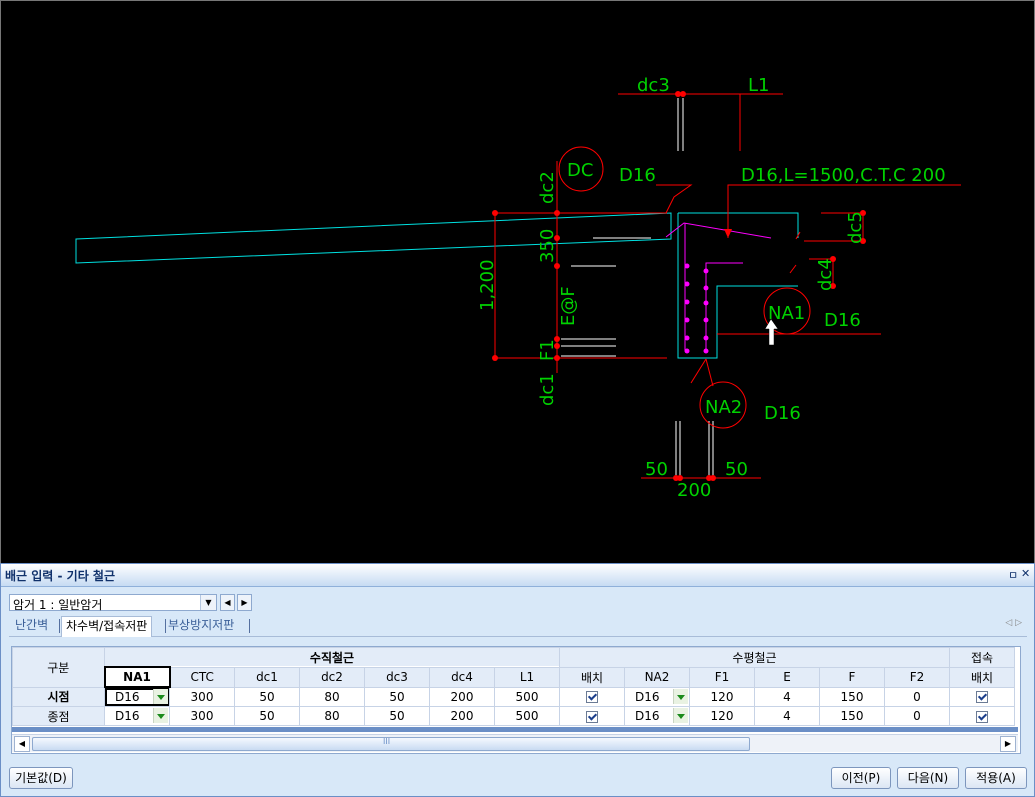 The height and width of the screenshot is (797, 1035). What do you see at coordinates (782, 413) in the screenshot?
I see `label-d16-na2: D16` at bounding box center [782, 413].